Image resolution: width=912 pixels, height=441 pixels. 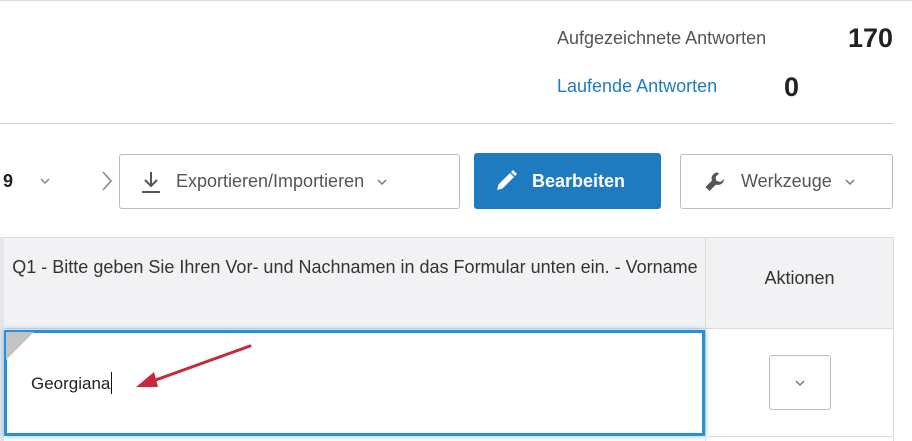 I want to click on table-cell-value: Georgiana, so click(x=72, y=383).